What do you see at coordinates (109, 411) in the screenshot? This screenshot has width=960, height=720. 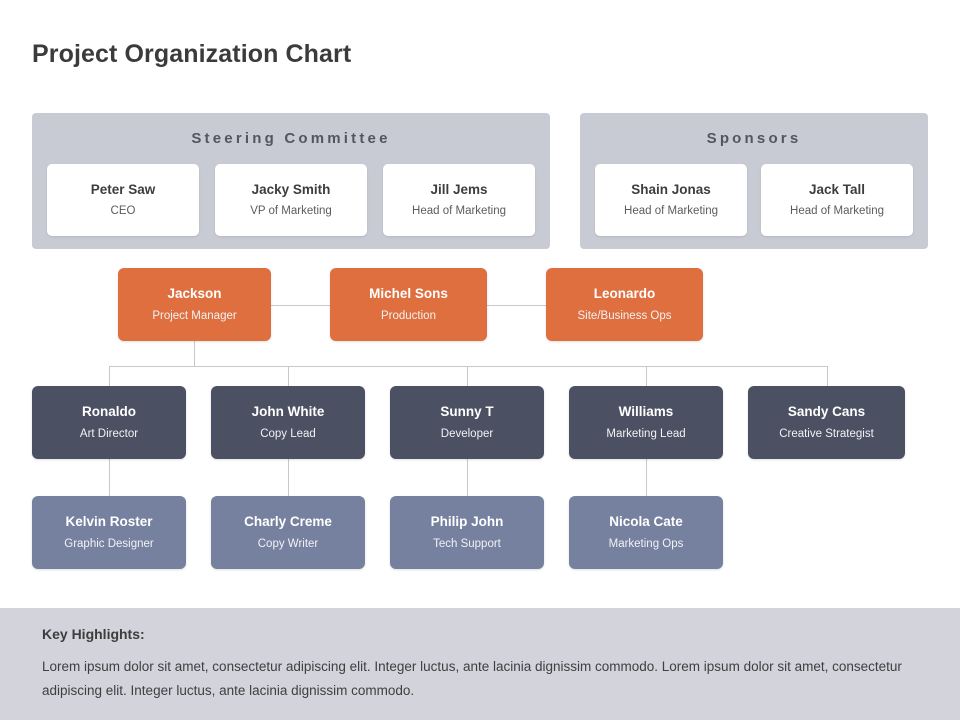 I see `node-name: Ronaldo` at bounding box center [109, 411].